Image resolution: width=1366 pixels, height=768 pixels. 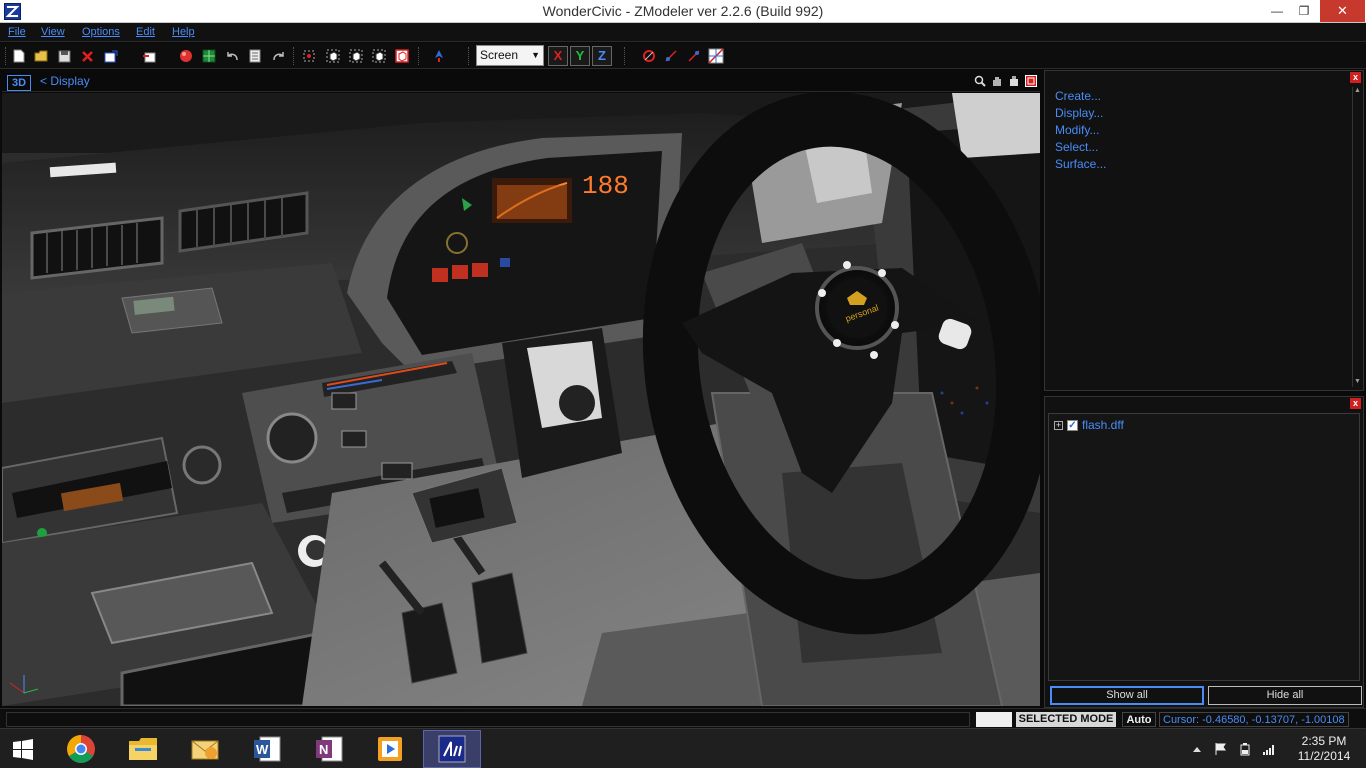 I want to click on menu-edit: Edit, so click(x=145, y=32).